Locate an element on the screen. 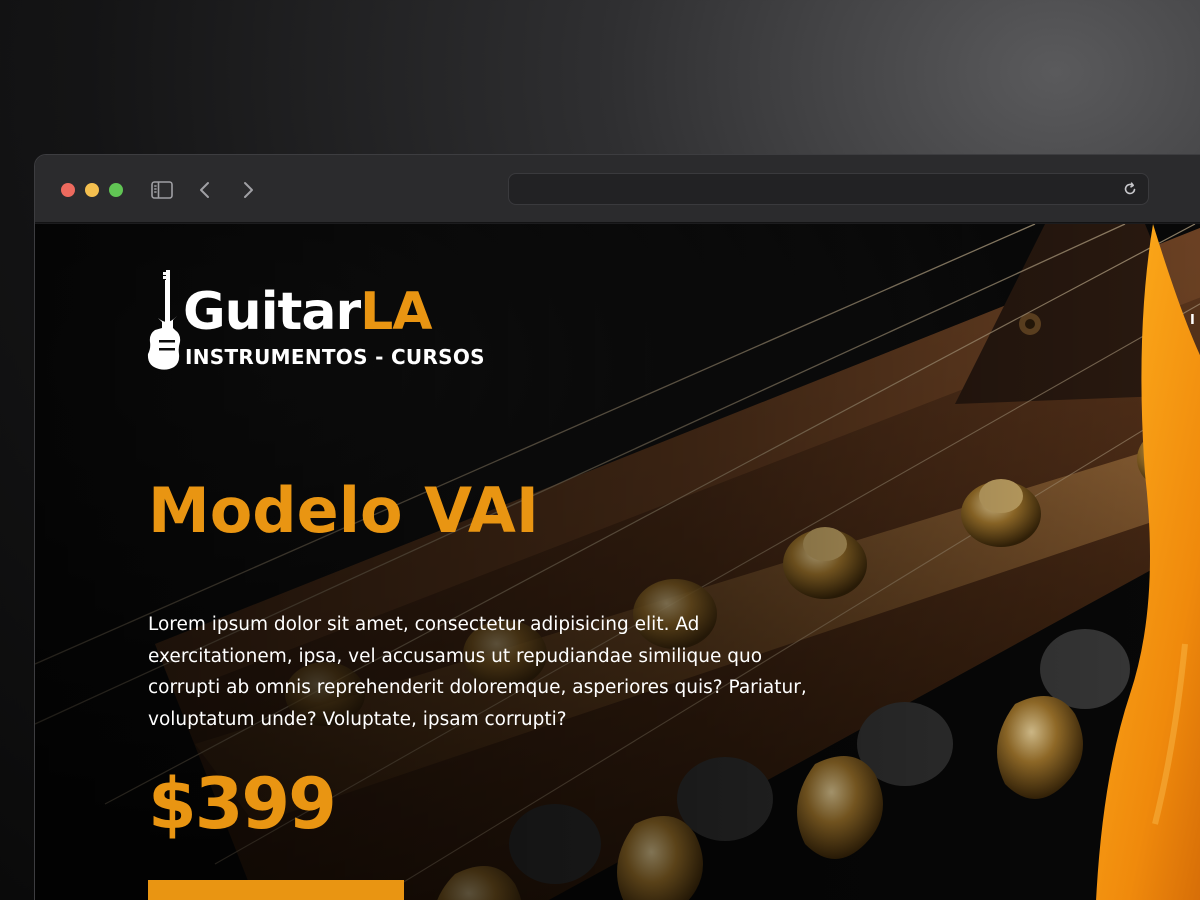  logo-name-white: Guitar is located at coordinates (272, 312).